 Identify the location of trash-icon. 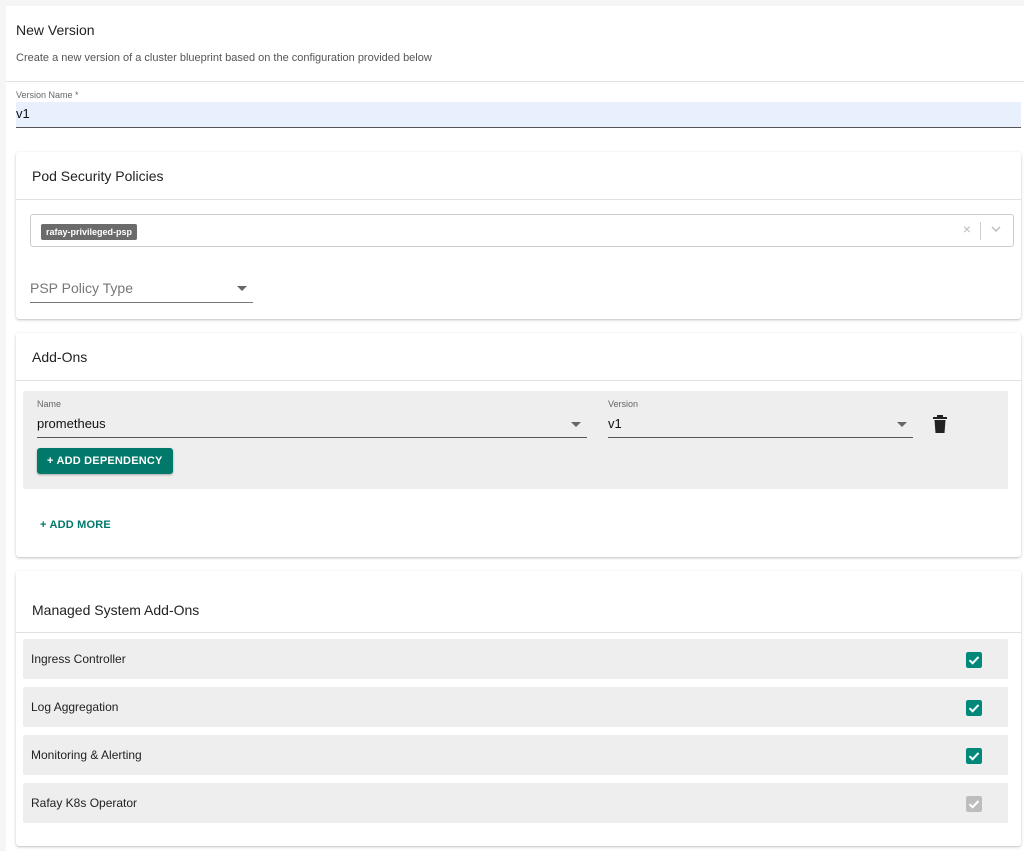
(940, 424).